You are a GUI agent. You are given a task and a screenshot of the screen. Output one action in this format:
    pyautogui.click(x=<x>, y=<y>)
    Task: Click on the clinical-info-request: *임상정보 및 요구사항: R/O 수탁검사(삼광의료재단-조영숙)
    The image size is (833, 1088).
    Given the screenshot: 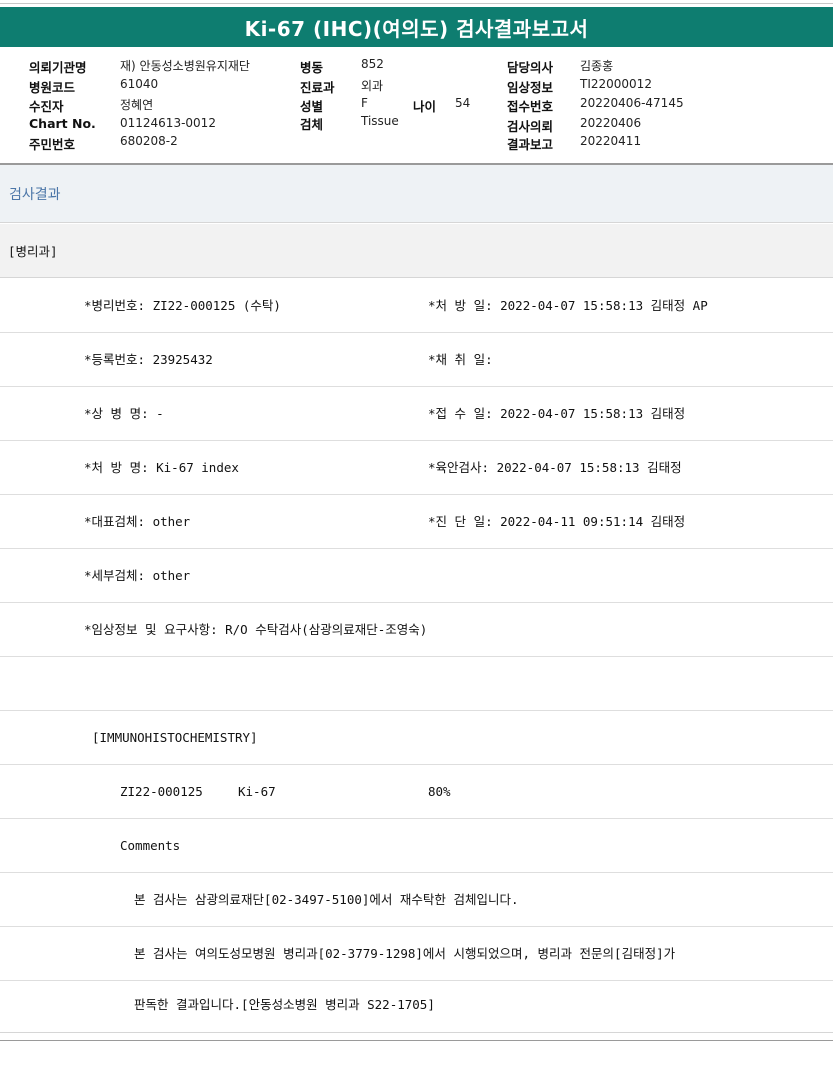 What is the action you would take?
    pyautogui.click(x=256, y=629)
    